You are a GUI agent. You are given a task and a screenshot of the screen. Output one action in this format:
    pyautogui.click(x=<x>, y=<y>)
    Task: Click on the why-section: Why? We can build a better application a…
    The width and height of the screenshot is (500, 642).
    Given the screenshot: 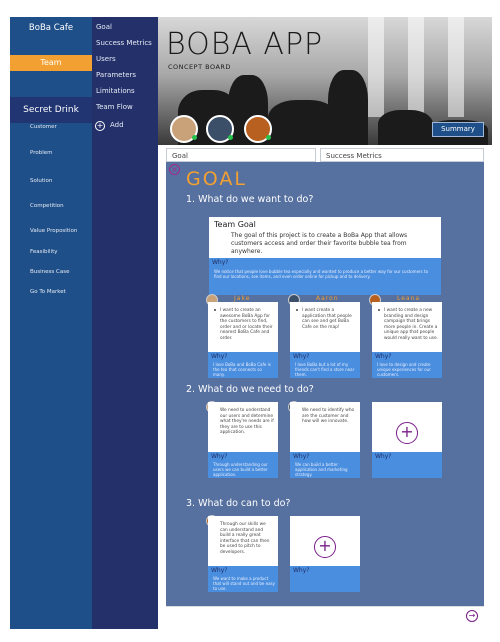 What is the action you would take?
    pyautogui.click(x=325, y=465)
    